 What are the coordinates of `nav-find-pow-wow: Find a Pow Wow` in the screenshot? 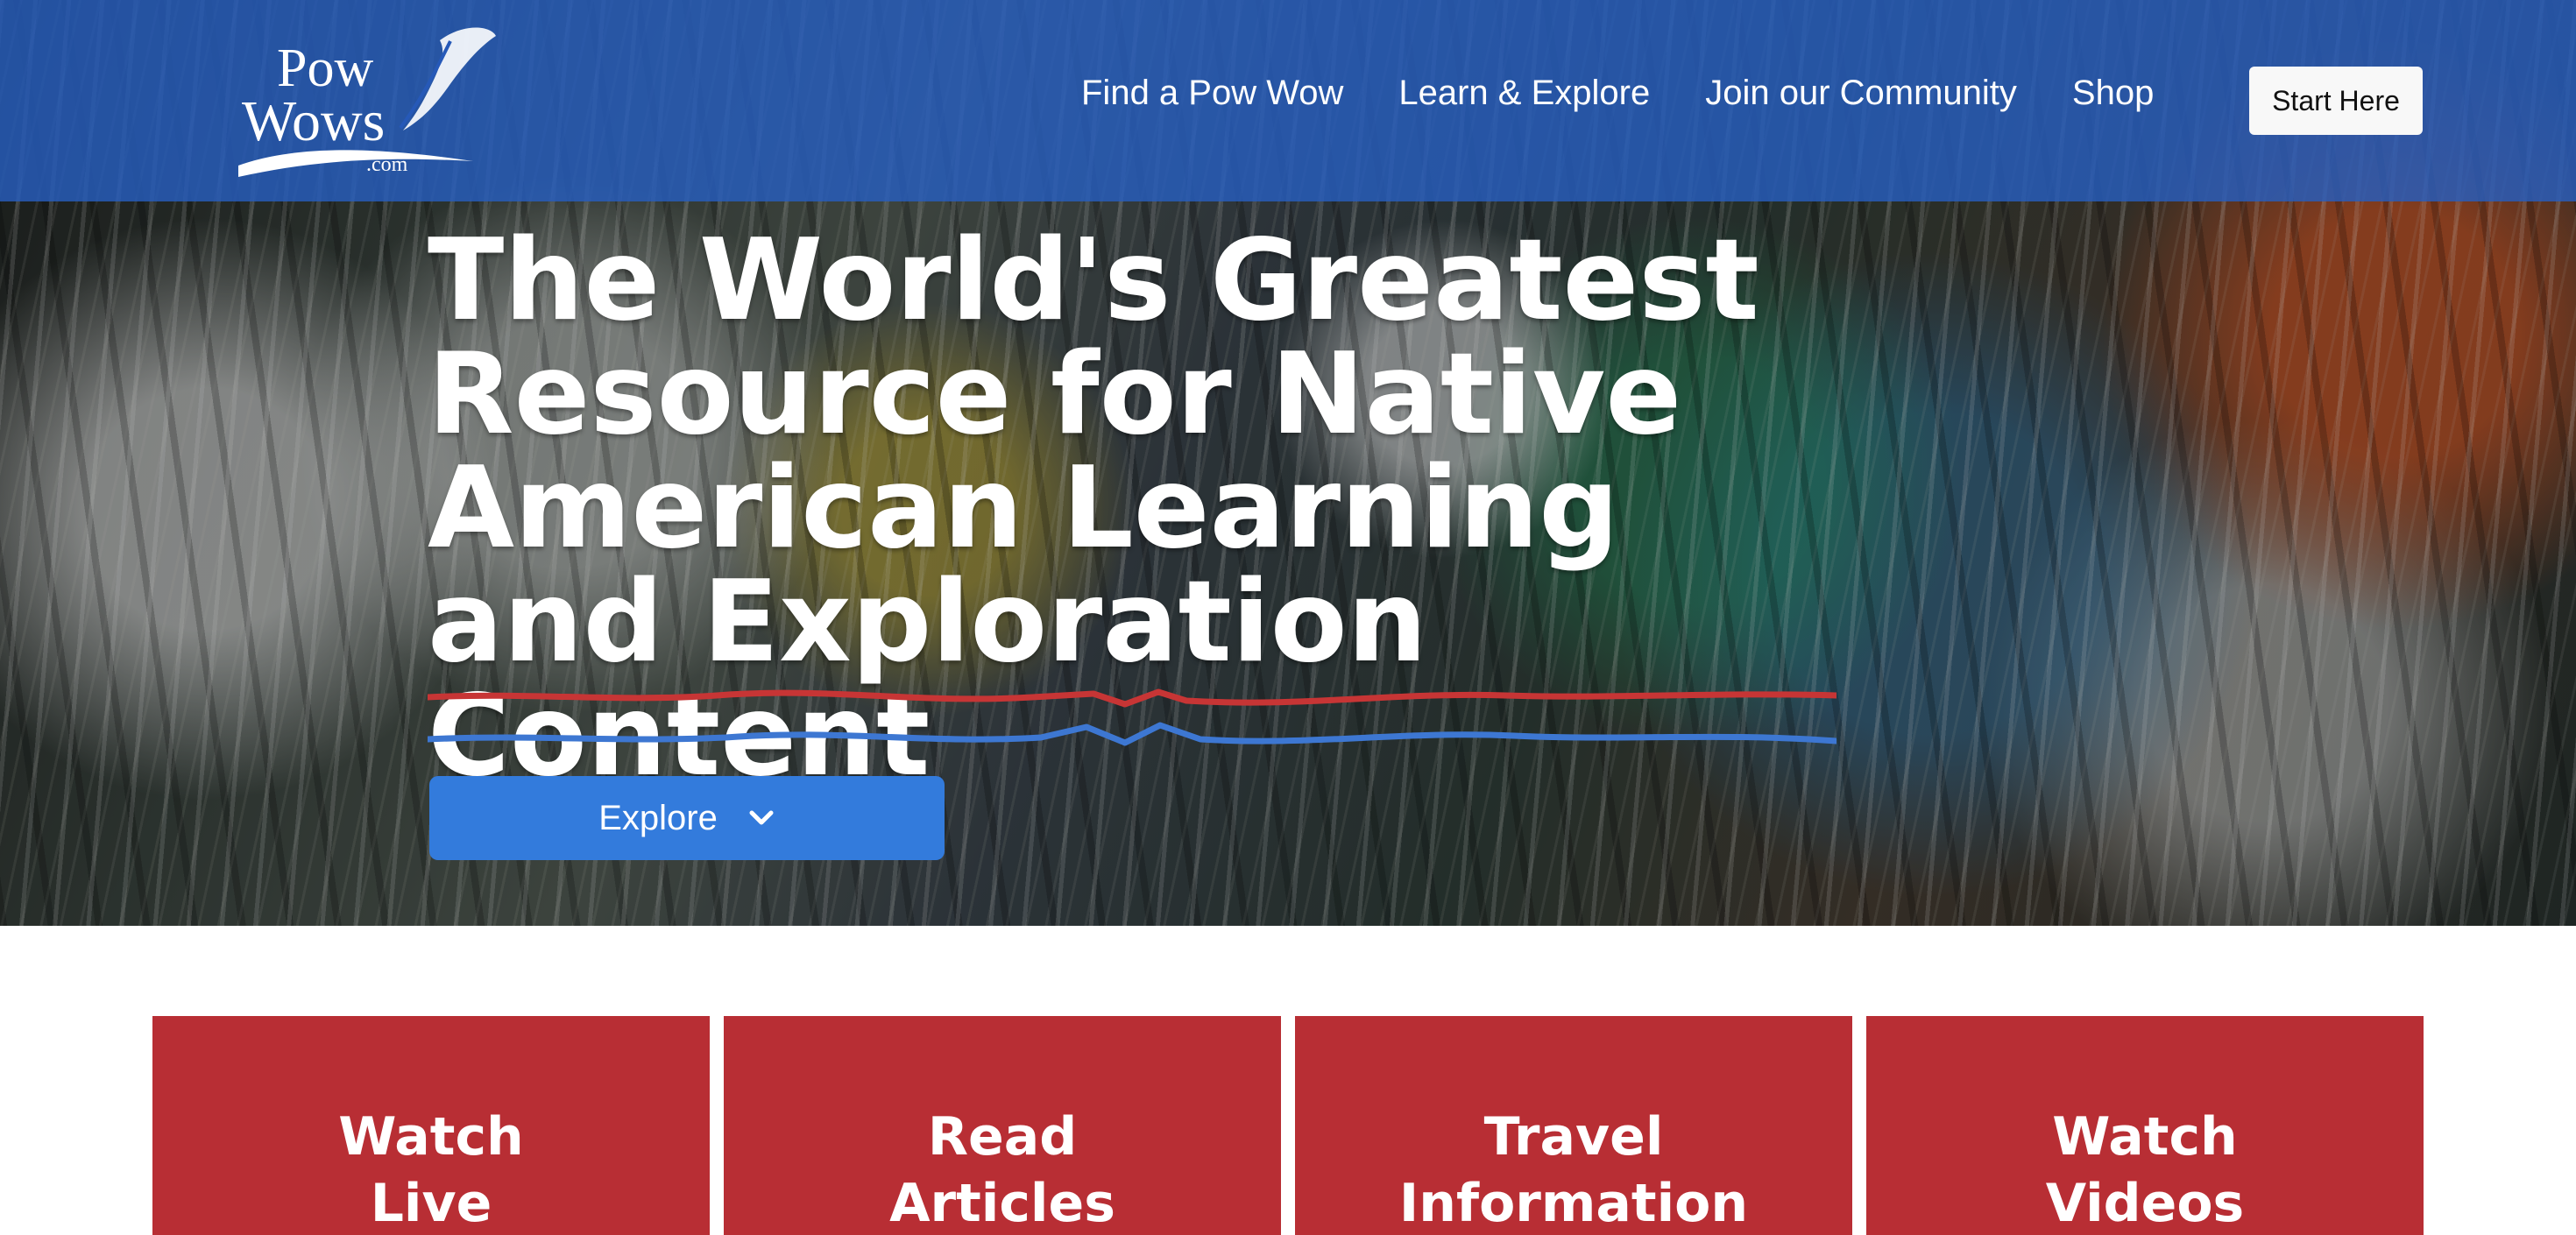 It's located at (1212, 92).